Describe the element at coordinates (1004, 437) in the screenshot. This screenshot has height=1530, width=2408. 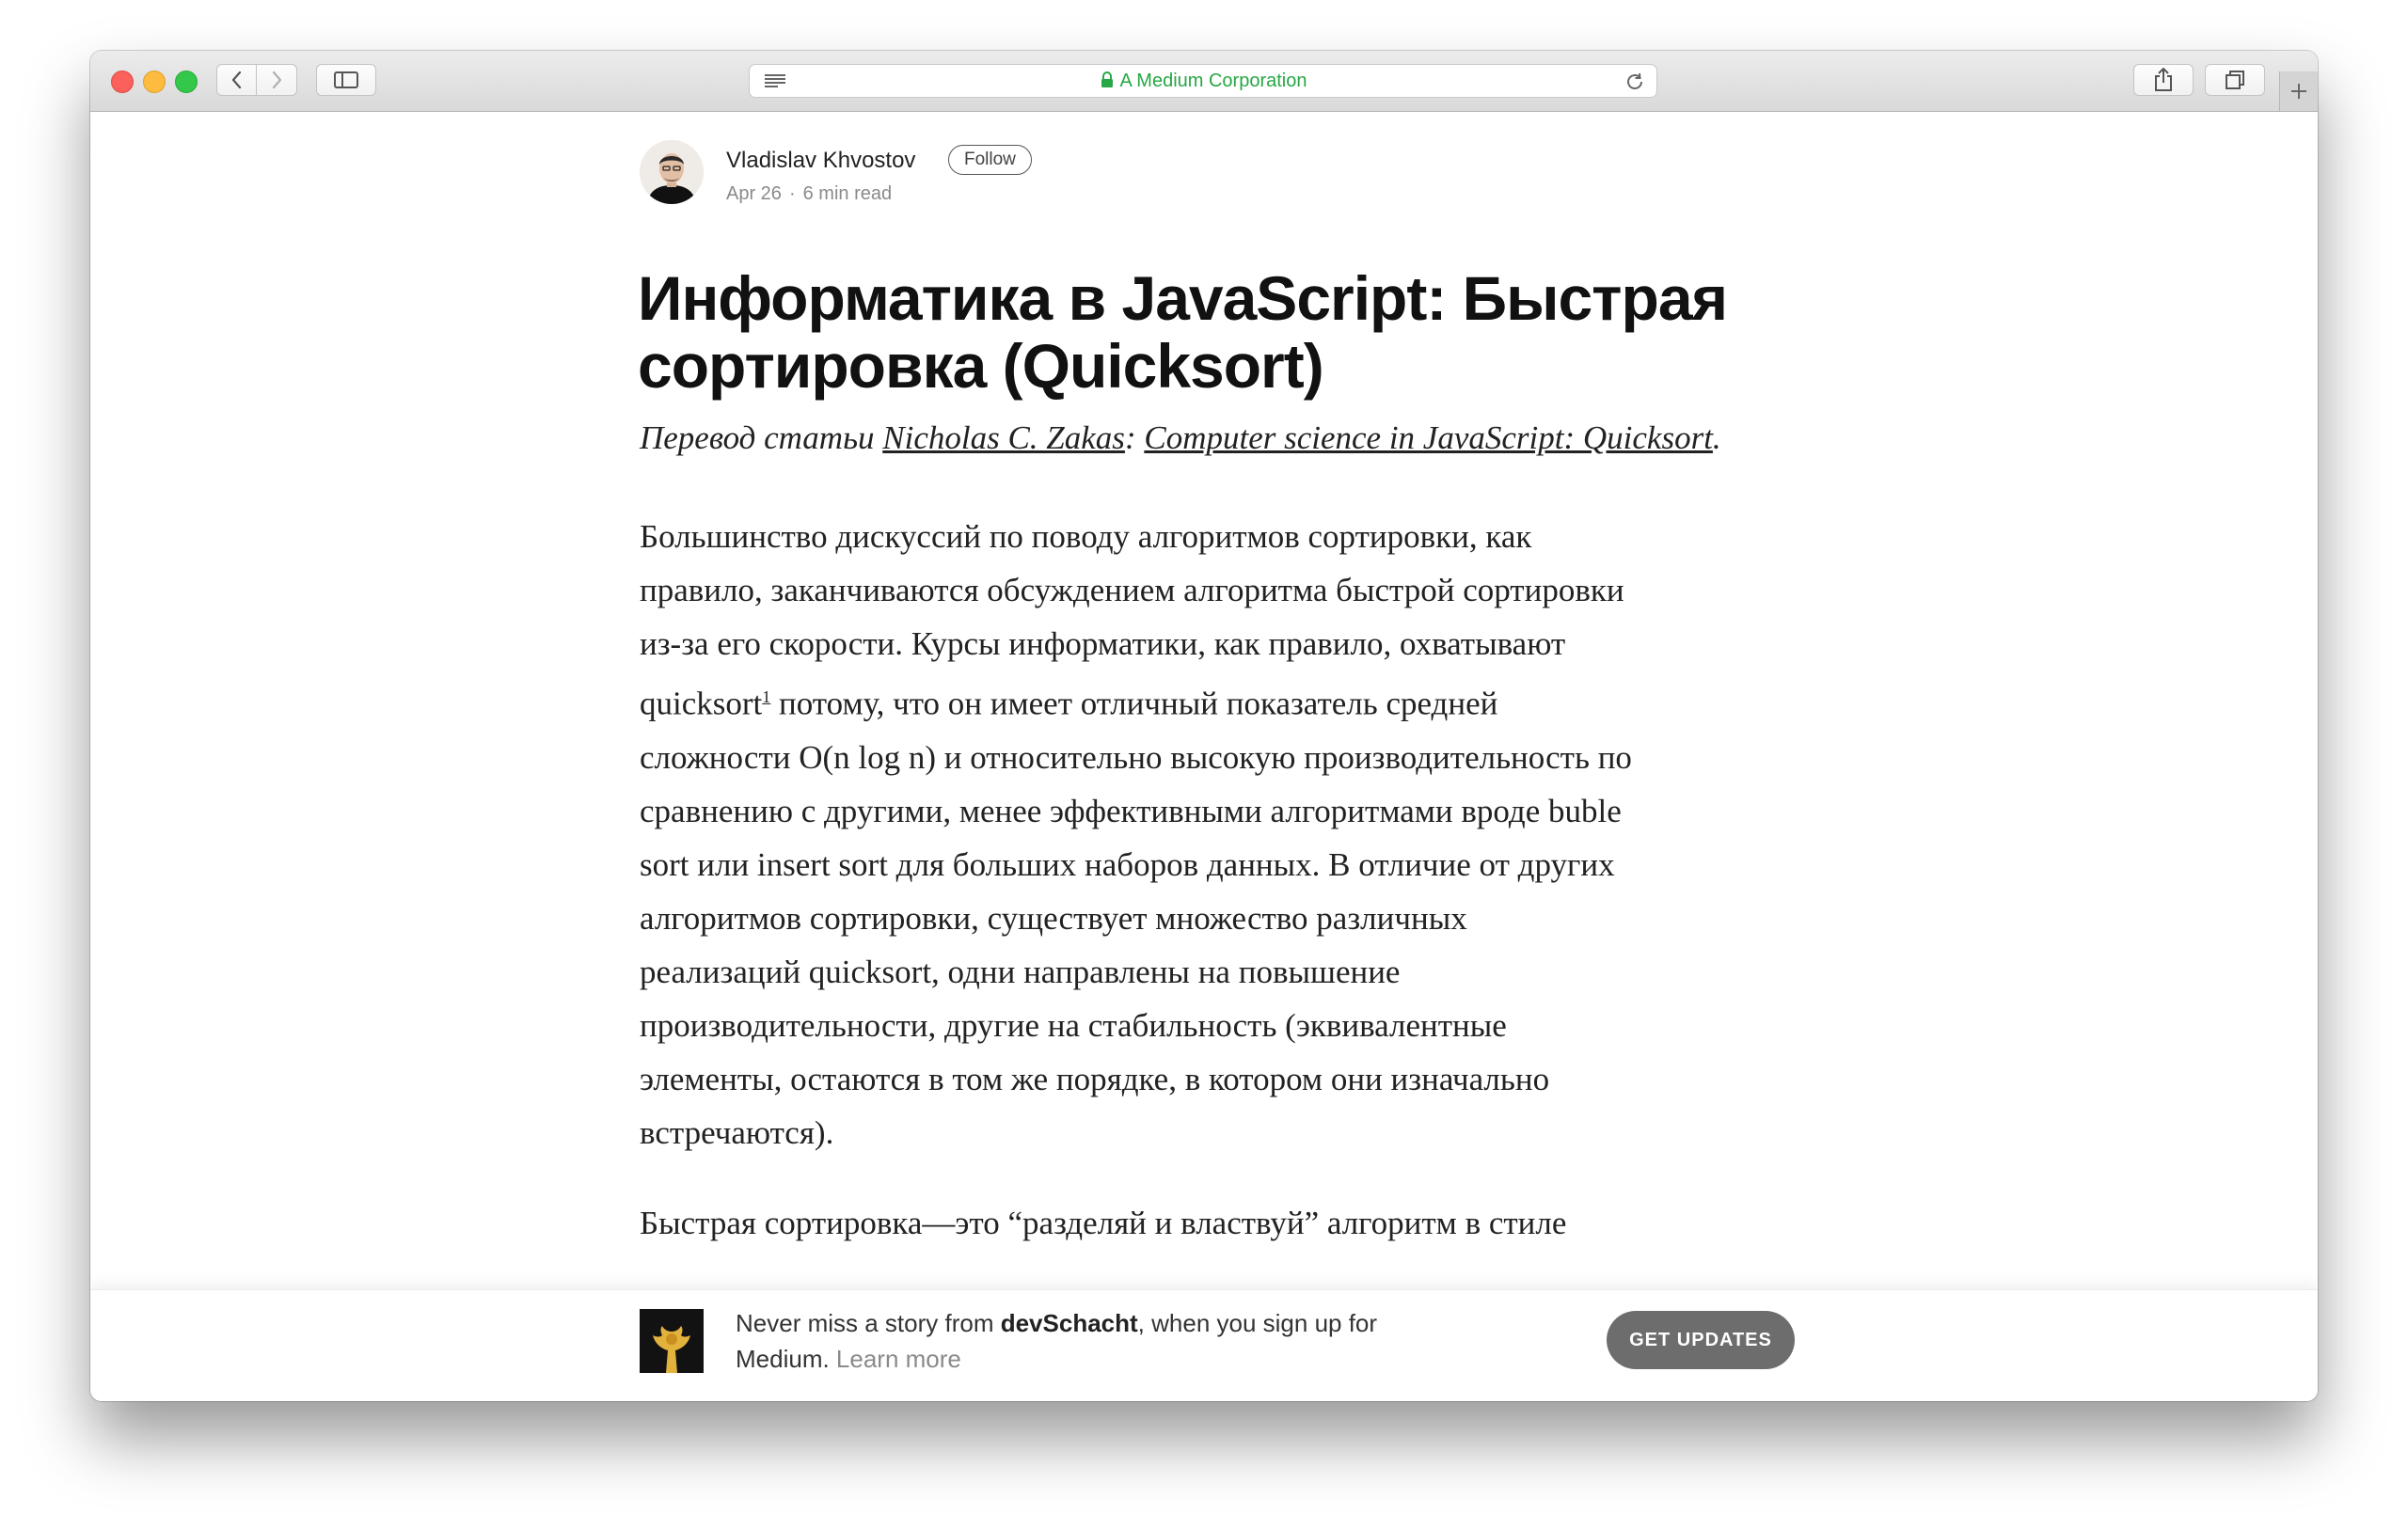
I see `original-author-link: Nicholas C. Zakas` at that location.